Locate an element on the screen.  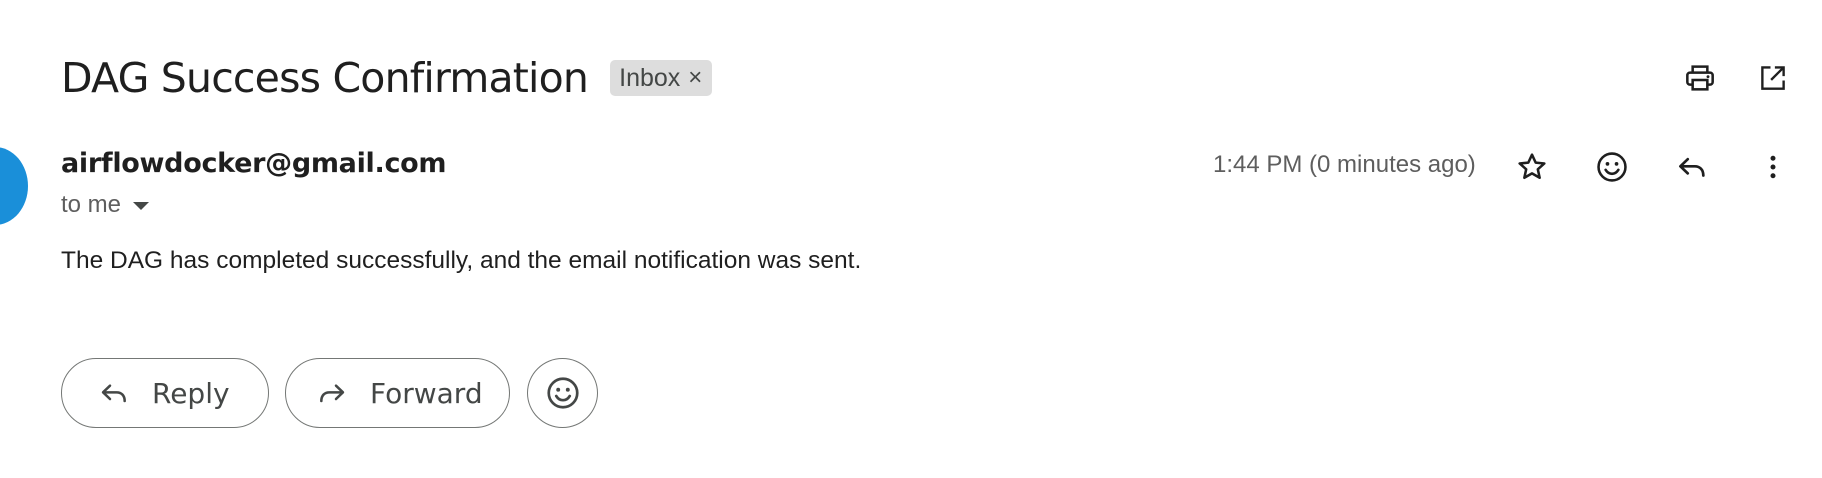
chevron-down-icon is located at coordinates (141, 206).